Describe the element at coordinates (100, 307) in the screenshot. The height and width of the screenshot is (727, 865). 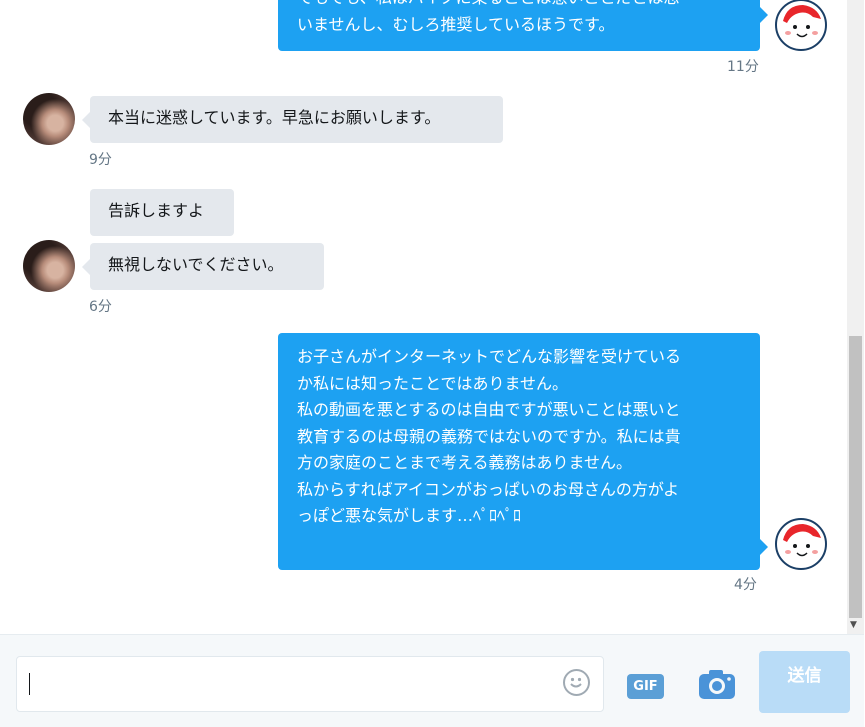
I see `message-timestamp: 6分` at that location.